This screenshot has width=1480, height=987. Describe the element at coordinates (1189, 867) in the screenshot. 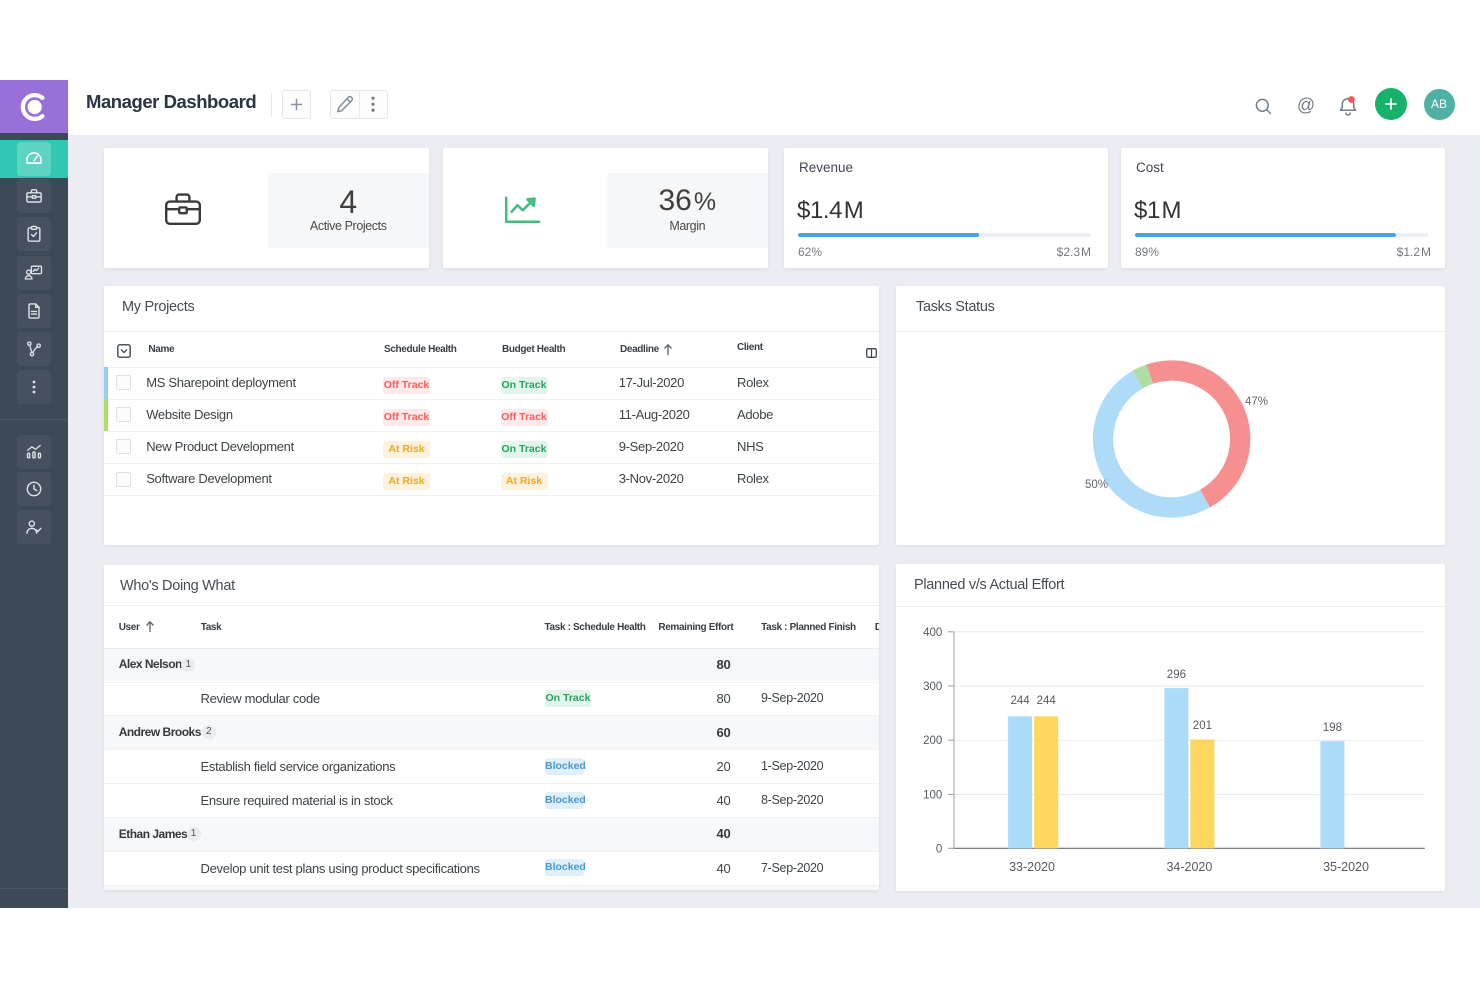

I see `svg-text: 34-2020` at that location.